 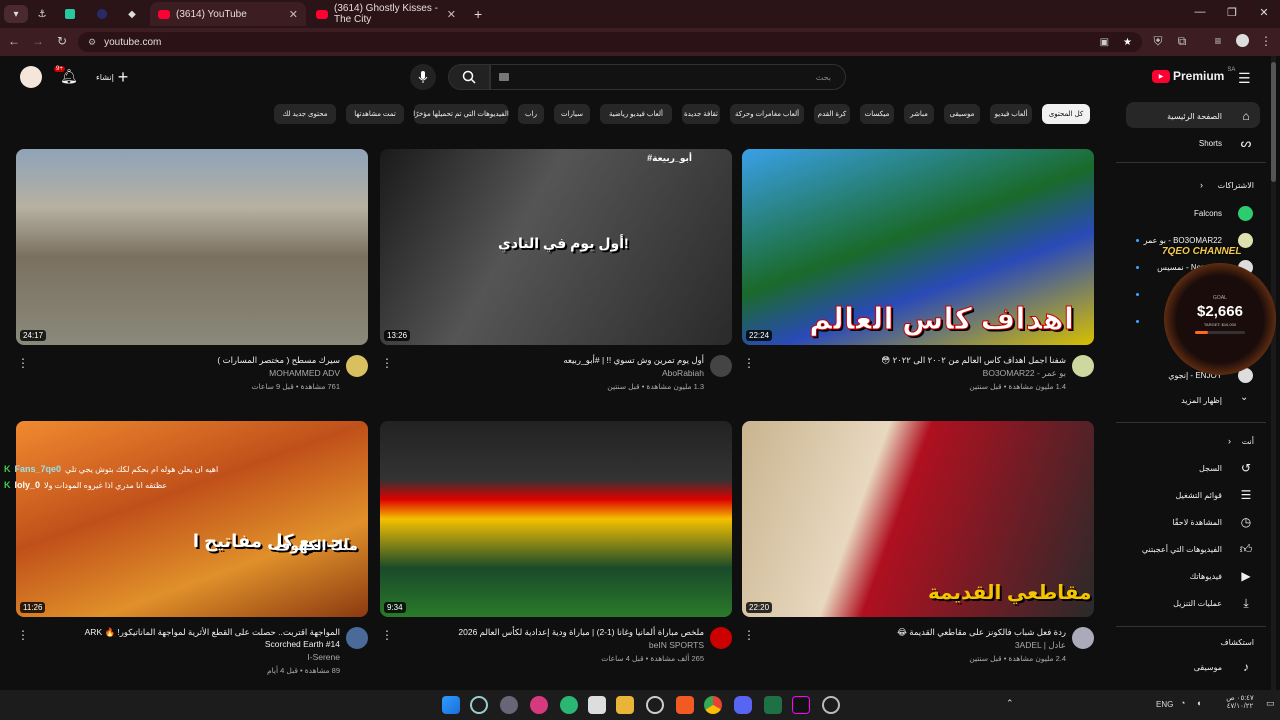 What do you see at coordinates (918, 247) in the screenshot?
I see `video-thumbnail: 22:24 اهداف كاس العالم` at bounding box center [918, 247].